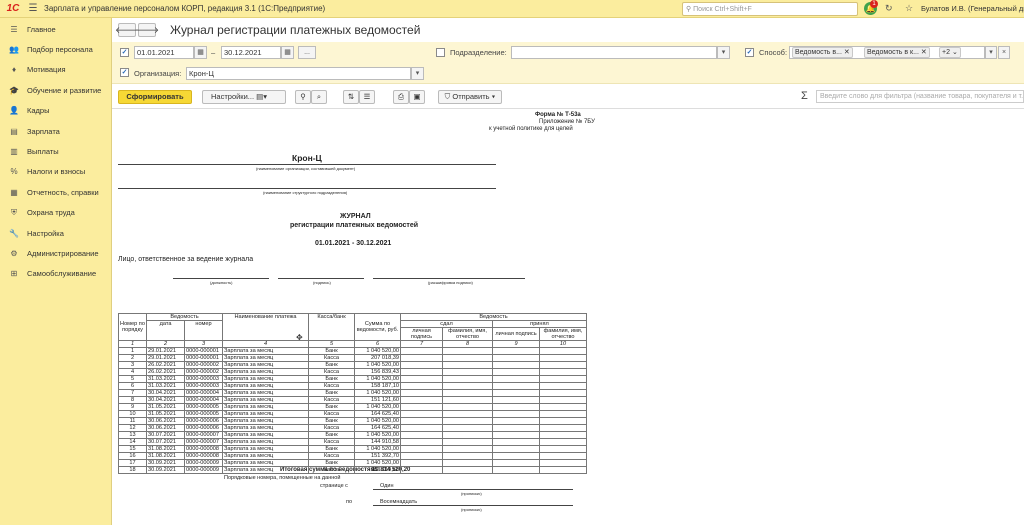 Image resolution: width=1024 pixels, height=525 pixels. I want to click on sidebar-item-9: ⛨ Охрана труда, so click(55, 213).